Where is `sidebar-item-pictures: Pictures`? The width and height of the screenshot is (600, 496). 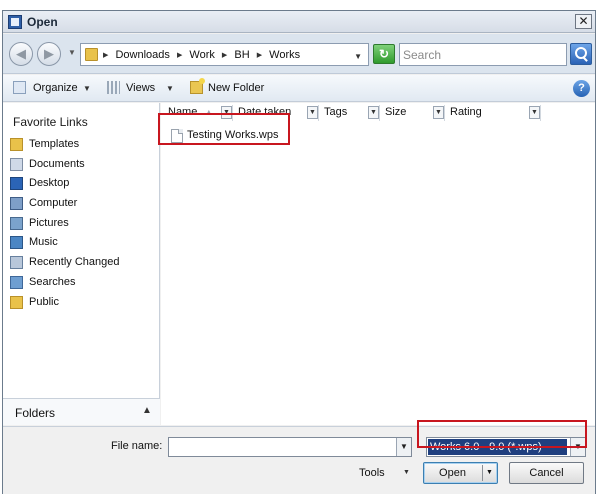
sidebar-item-pictures: Pictures is located at coordinates (81, 224).